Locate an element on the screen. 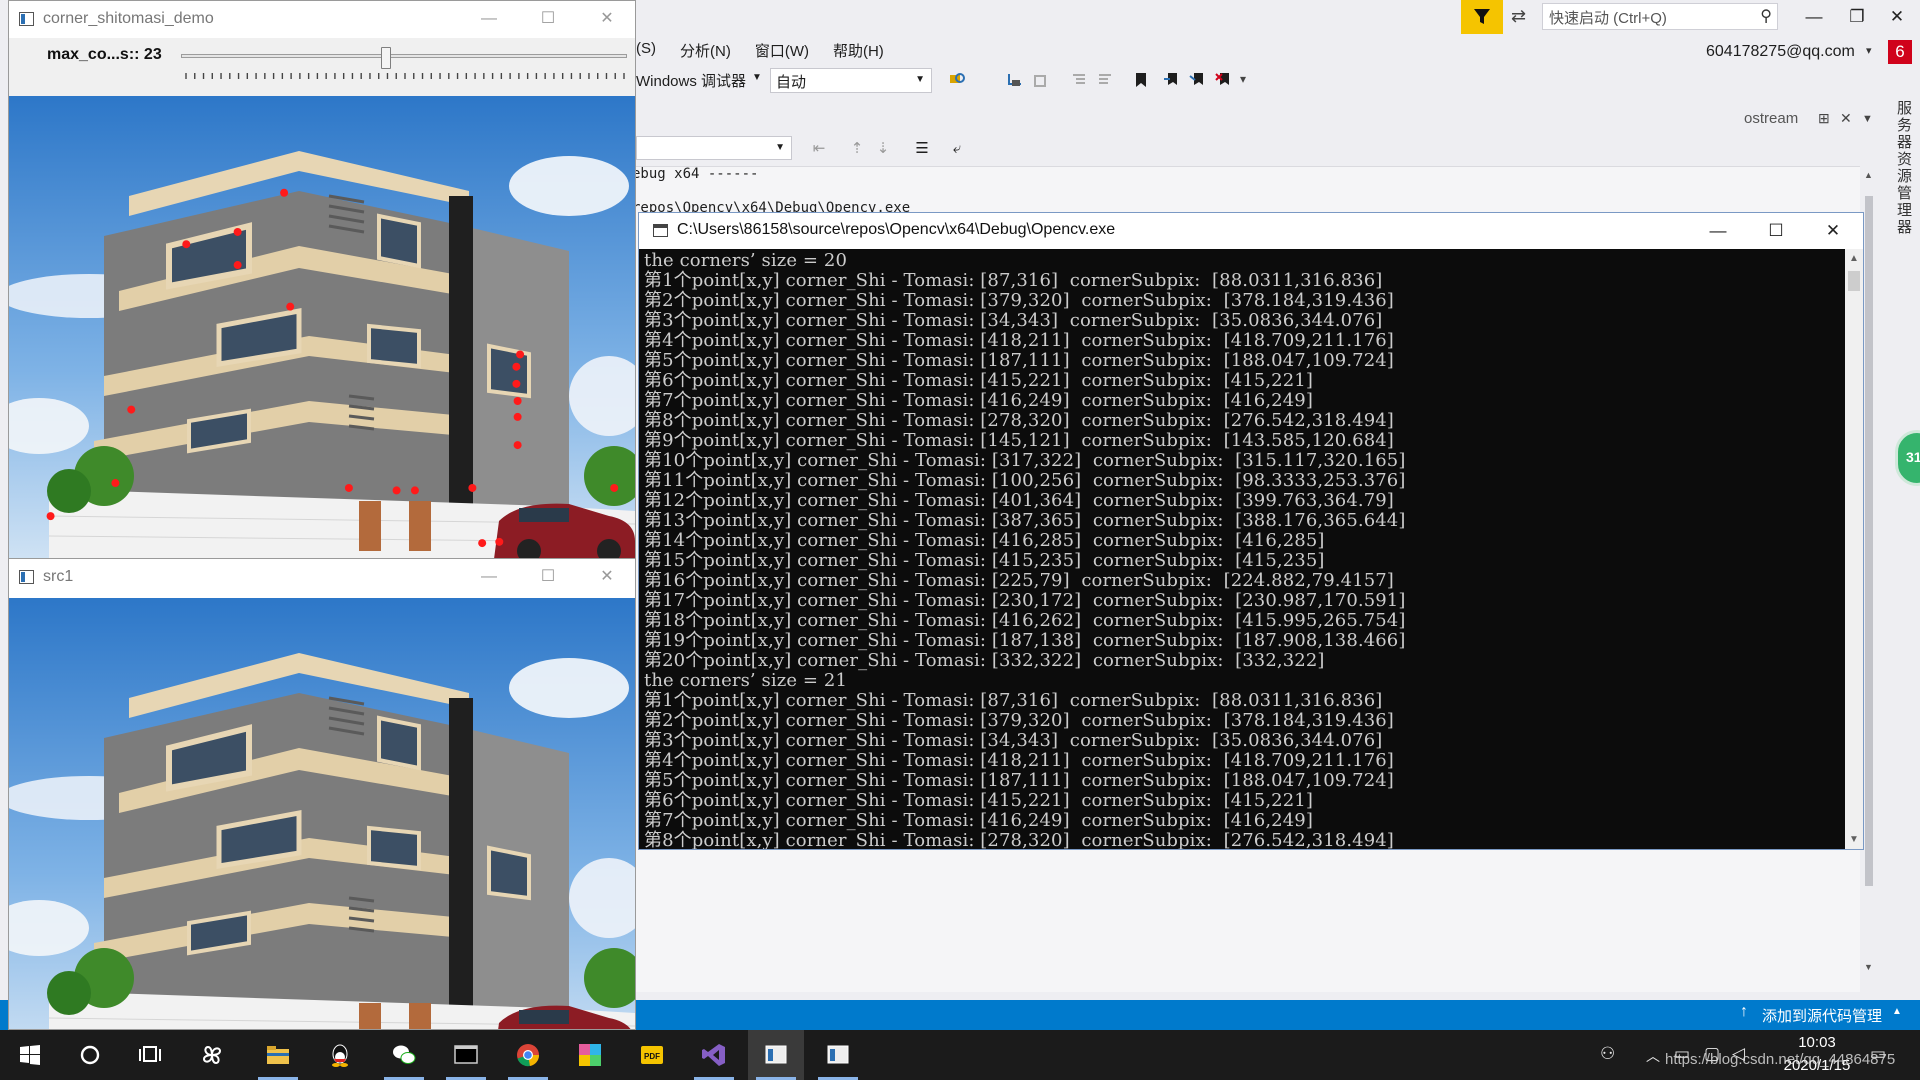 Image resolution: width=1920 pixels, height=1080 pixels. outdent-icon is located at coordinates (1105, 80).